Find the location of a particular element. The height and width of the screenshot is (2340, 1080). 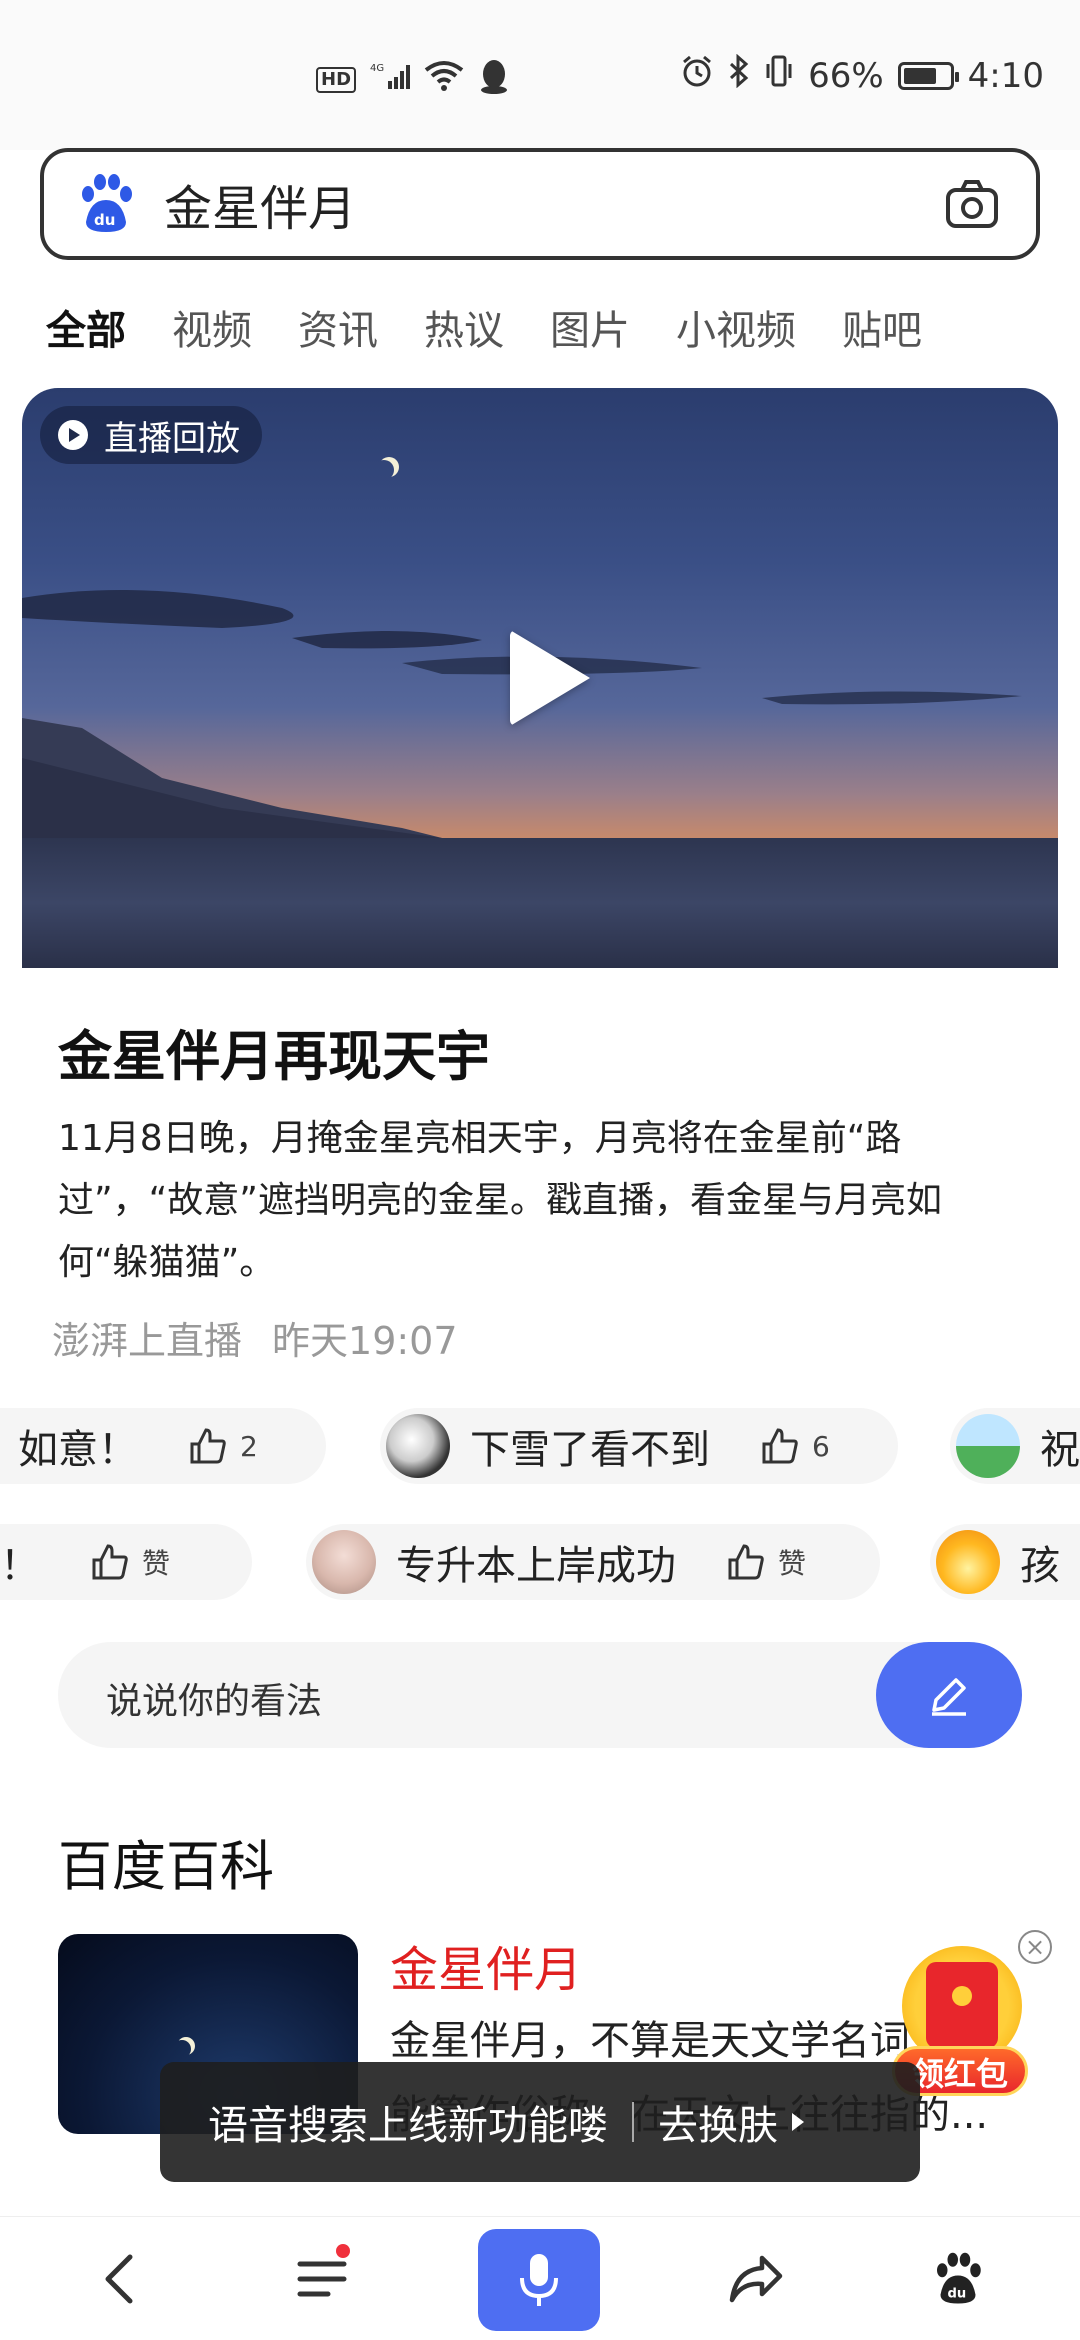

toast-message: 语音搜索上线新功能喽 is located at coordinates (408, 2126).